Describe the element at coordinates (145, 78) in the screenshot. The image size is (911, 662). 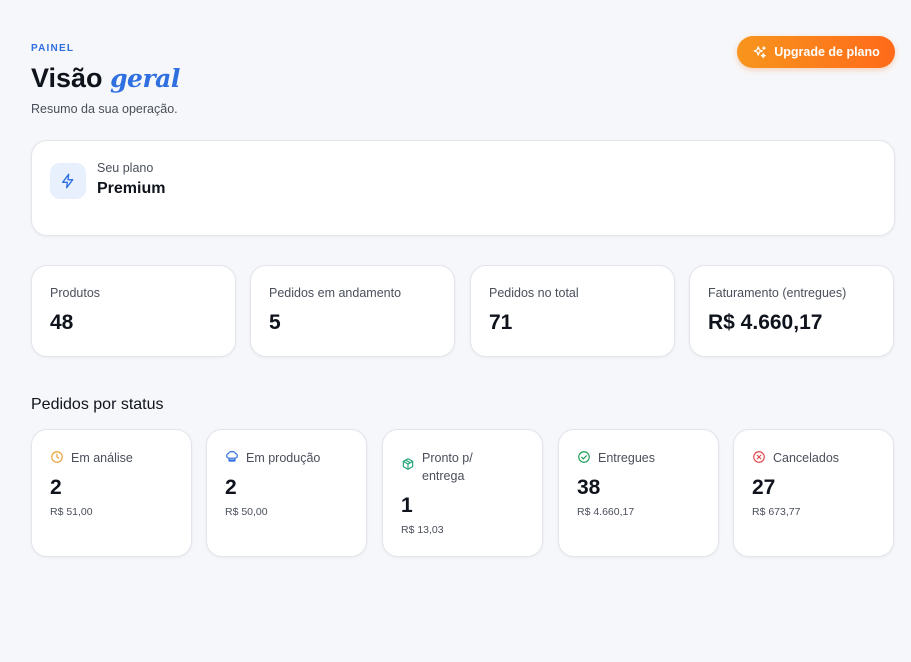
I see `page-title-accent: geral` at that location.